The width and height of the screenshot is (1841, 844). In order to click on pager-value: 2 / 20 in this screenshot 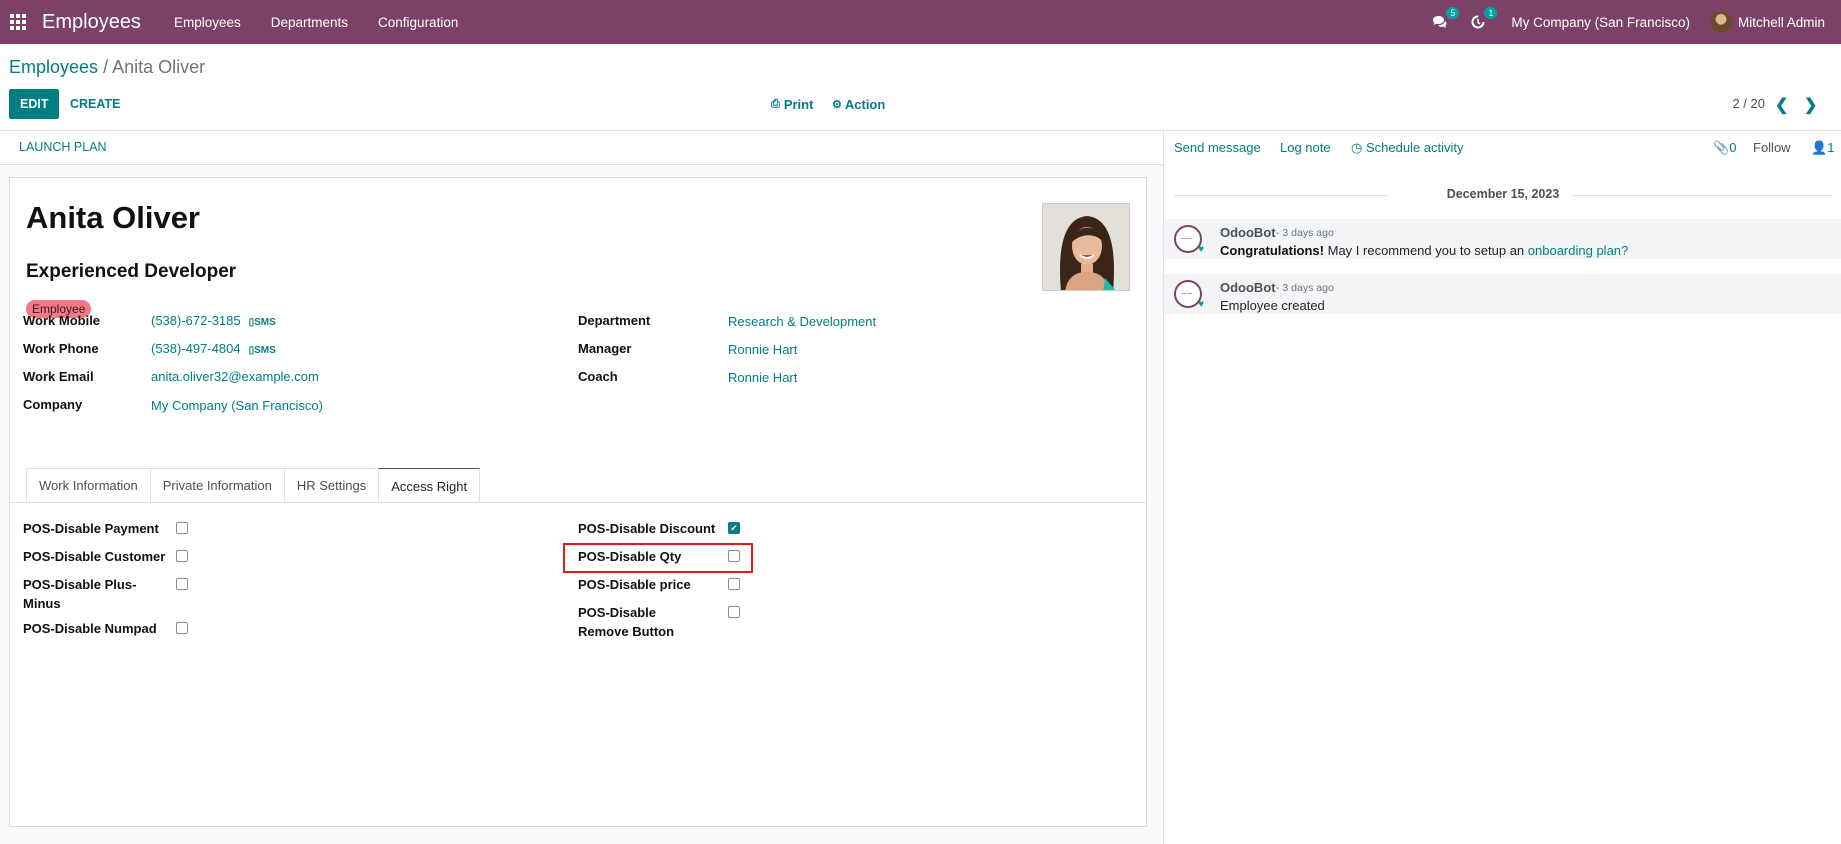, I will do `click(1748, 103)`.